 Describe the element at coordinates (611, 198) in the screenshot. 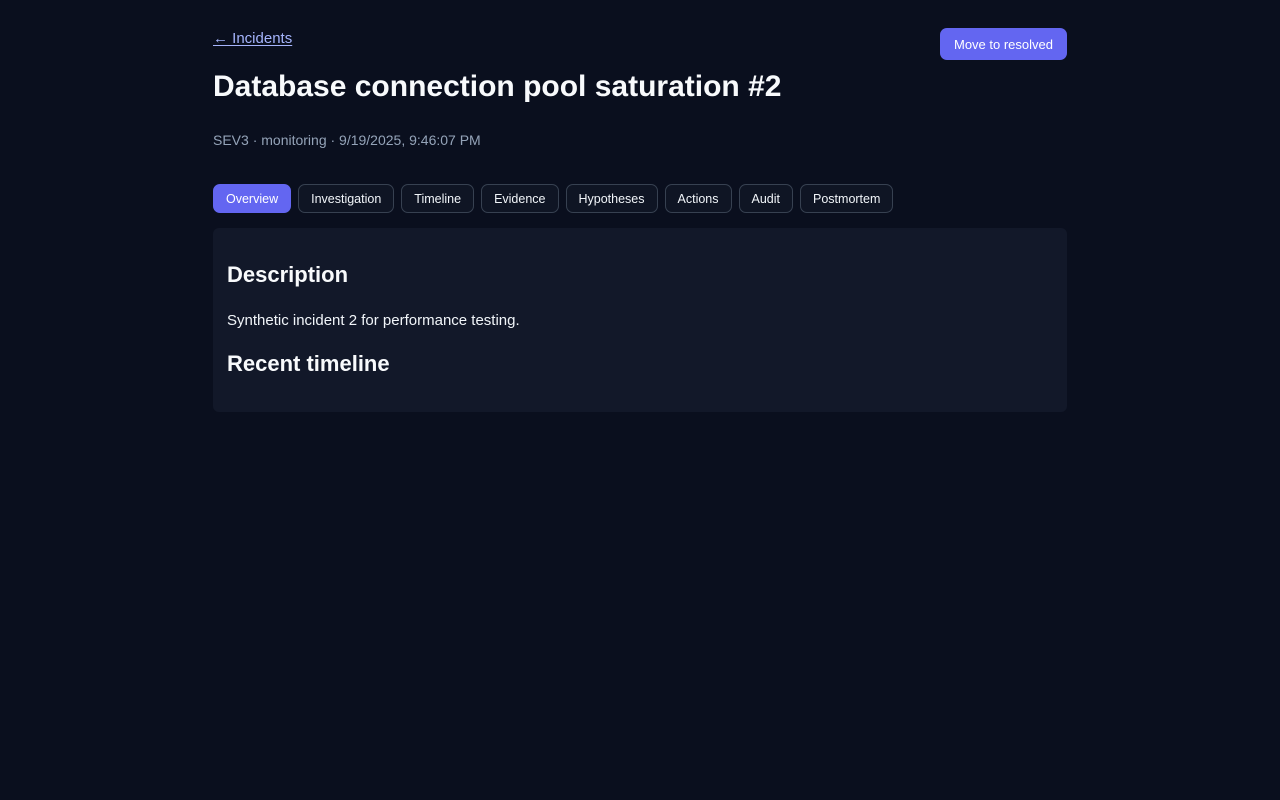

I see `tab-hypotheses: Hypotheses` at that location.